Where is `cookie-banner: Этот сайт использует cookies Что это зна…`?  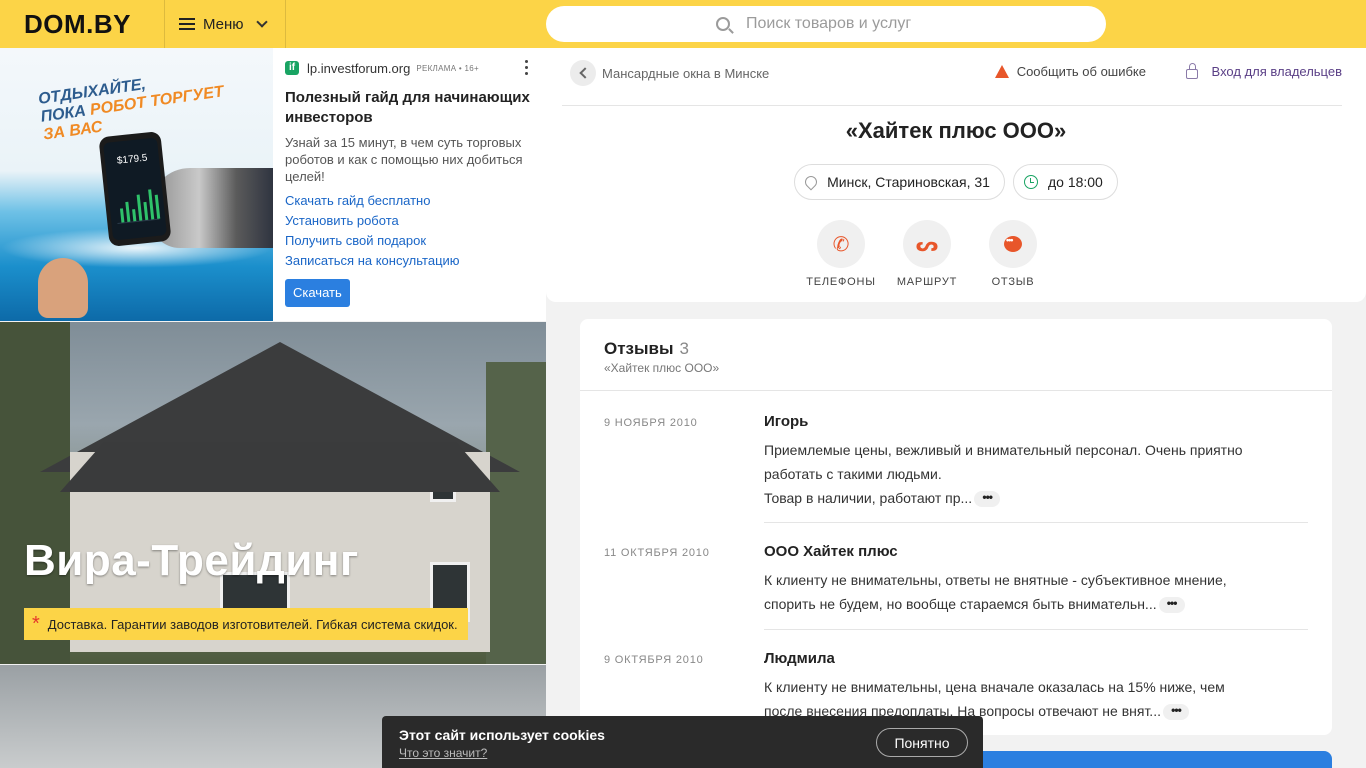 cookie-banner: Этот сайт использует cookies Что это зна… is located at coordinates (682, 742).